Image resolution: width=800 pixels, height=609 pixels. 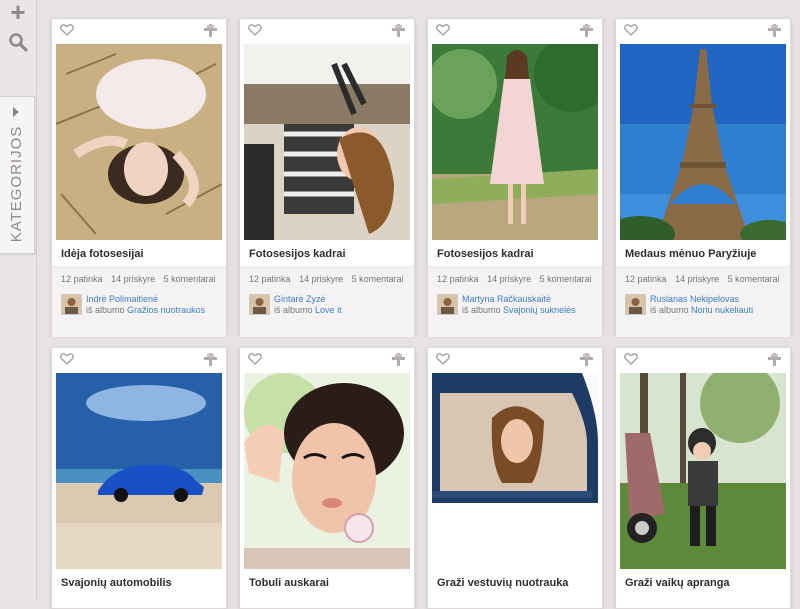 What do you see at coordinates (166, 310) in the screenshot?
I see `album-link: Gražios nuotraukos` at bounding box center [166, 310].